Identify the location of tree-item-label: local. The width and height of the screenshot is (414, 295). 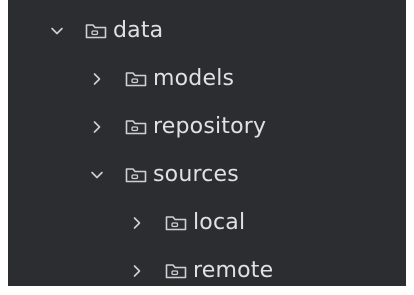
(219, 222).